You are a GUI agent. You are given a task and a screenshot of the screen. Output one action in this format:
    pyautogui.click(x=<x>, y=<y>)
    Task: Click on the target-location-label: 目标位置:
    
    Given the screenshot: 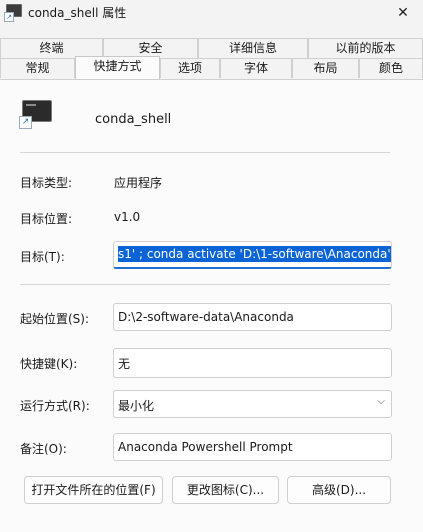 What is the action you would take?
    pyautogui.click(x=46, y=219)
    